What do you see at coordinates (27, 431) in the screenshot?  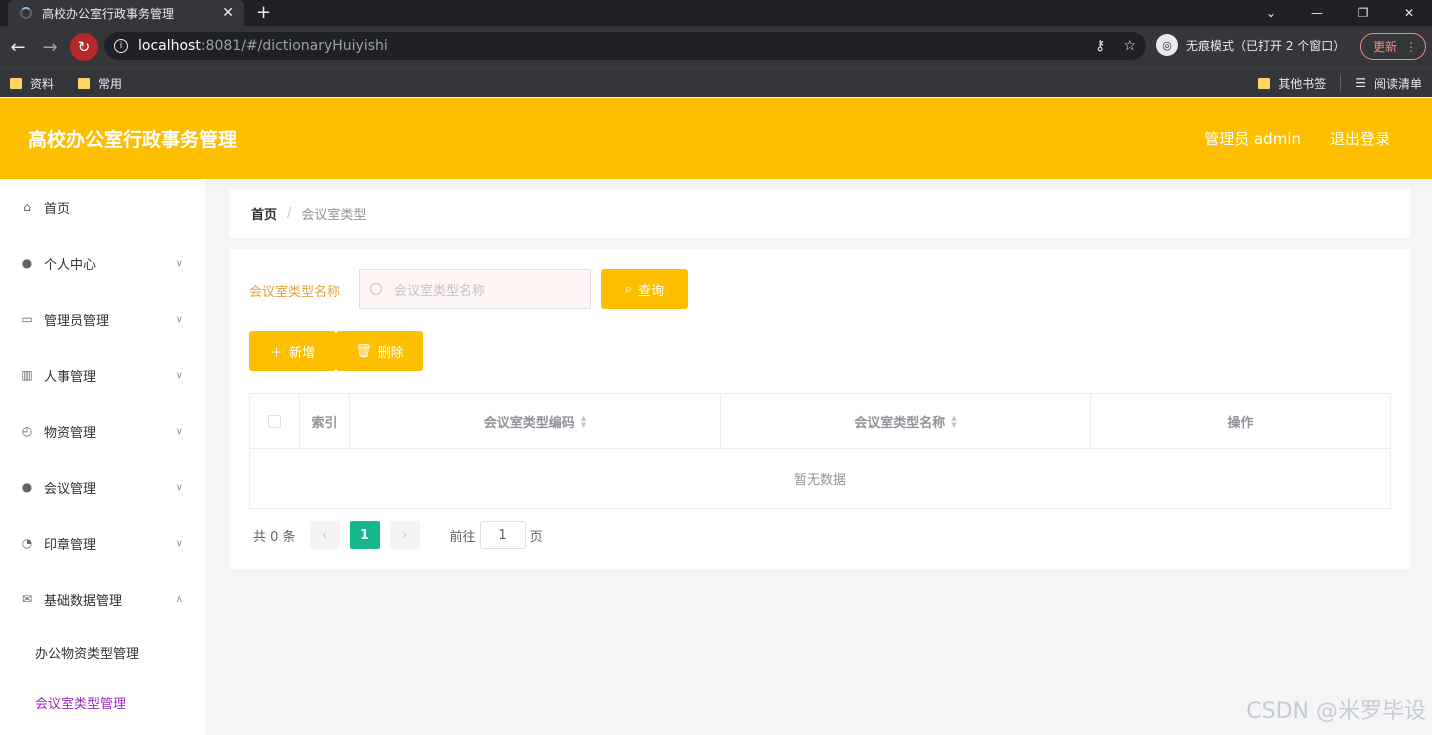 I see `compass-icon: ◴` at bounding box center [27, 431].